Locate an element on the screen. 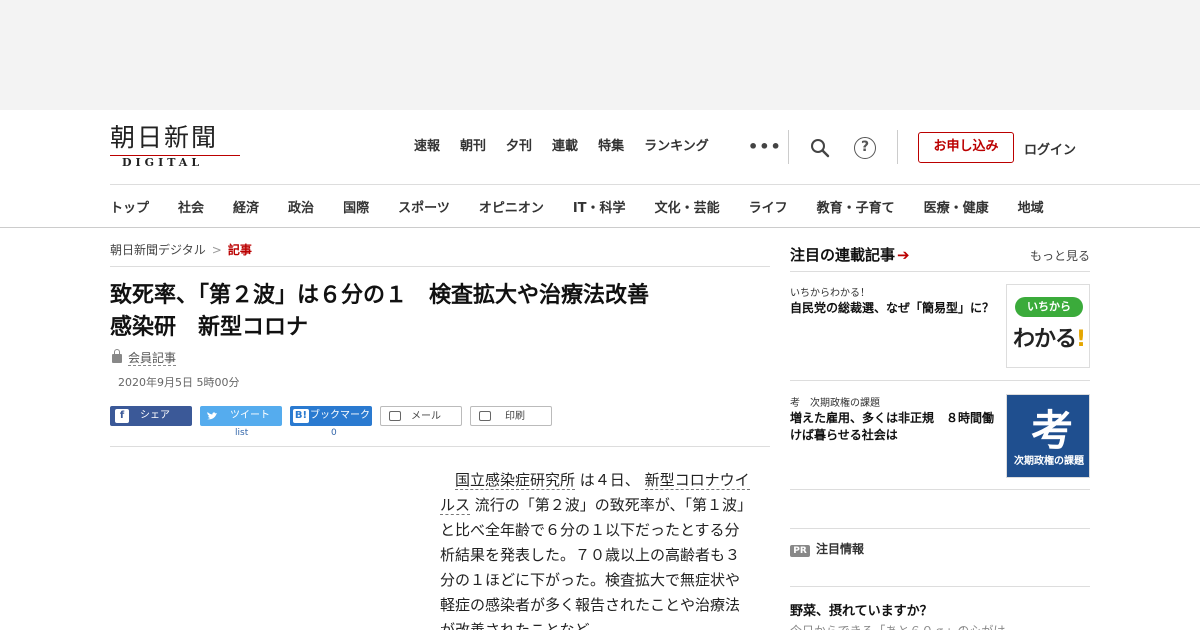 This screenshot has width=1200, height=630. facebook-icon: f is located at coordinates (122, 416).